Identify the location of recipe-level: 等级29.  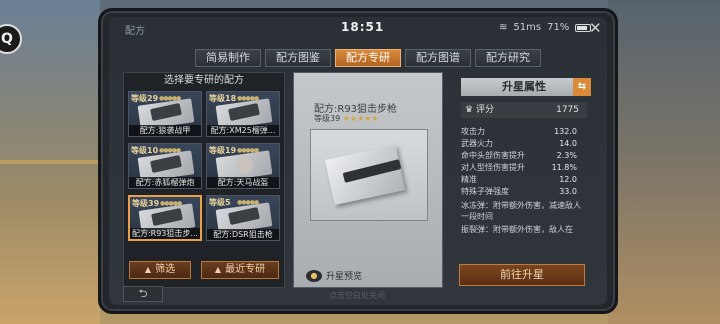
(145, 98).